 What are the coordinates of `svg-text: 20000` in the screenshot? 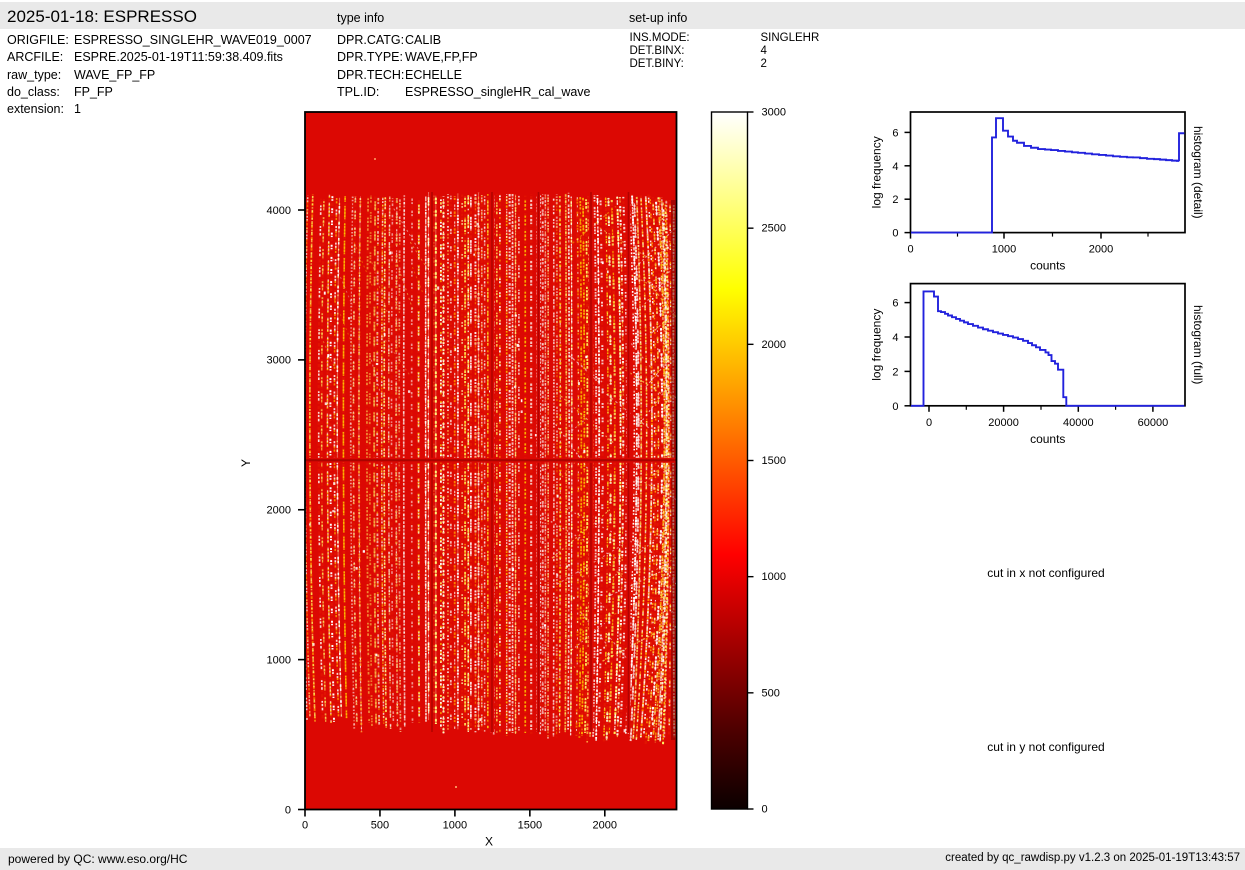 It's located at (1003, 423).